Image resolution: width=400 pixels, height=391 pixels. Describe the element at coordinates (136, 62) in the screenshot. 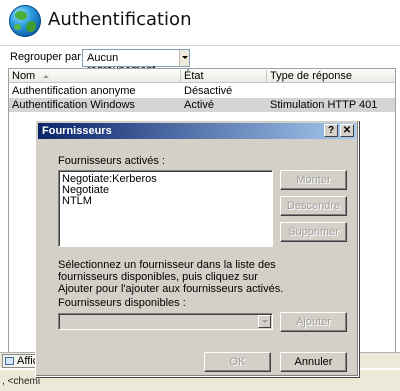

I see `group-by-dropdown: Aucun regroupement` at that location.